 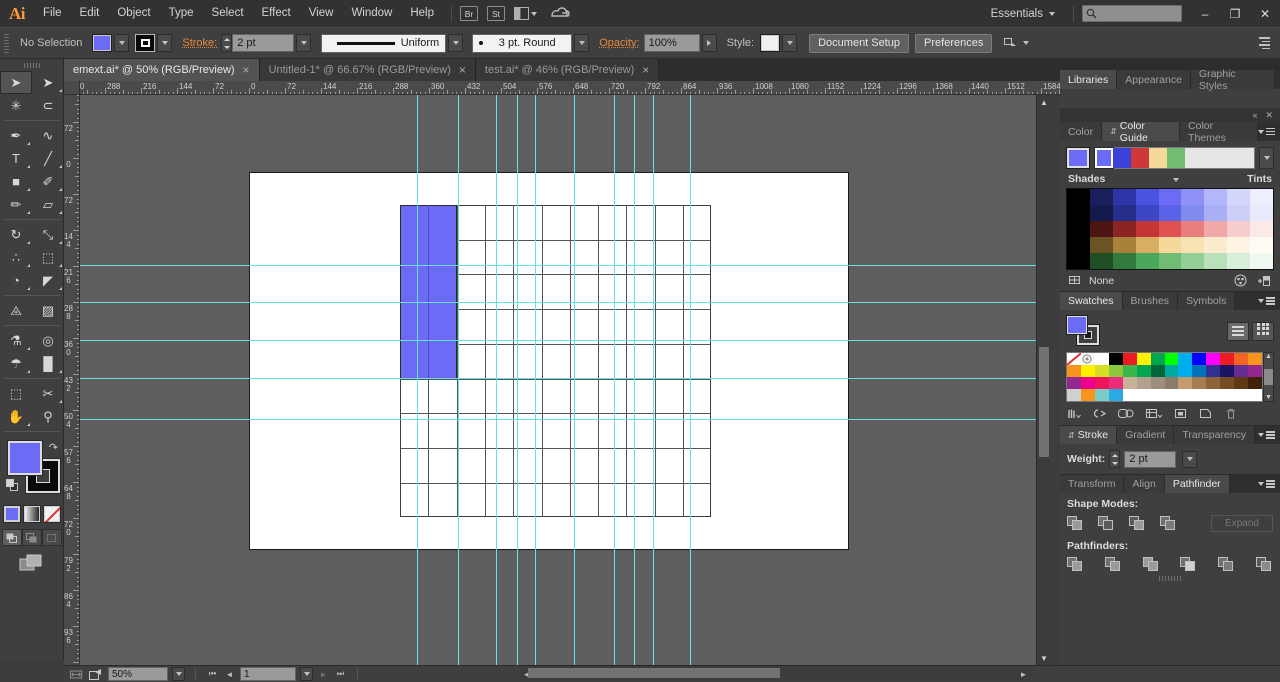 I want to click on rectangle-tool: ■, so click(x=16, y=181).